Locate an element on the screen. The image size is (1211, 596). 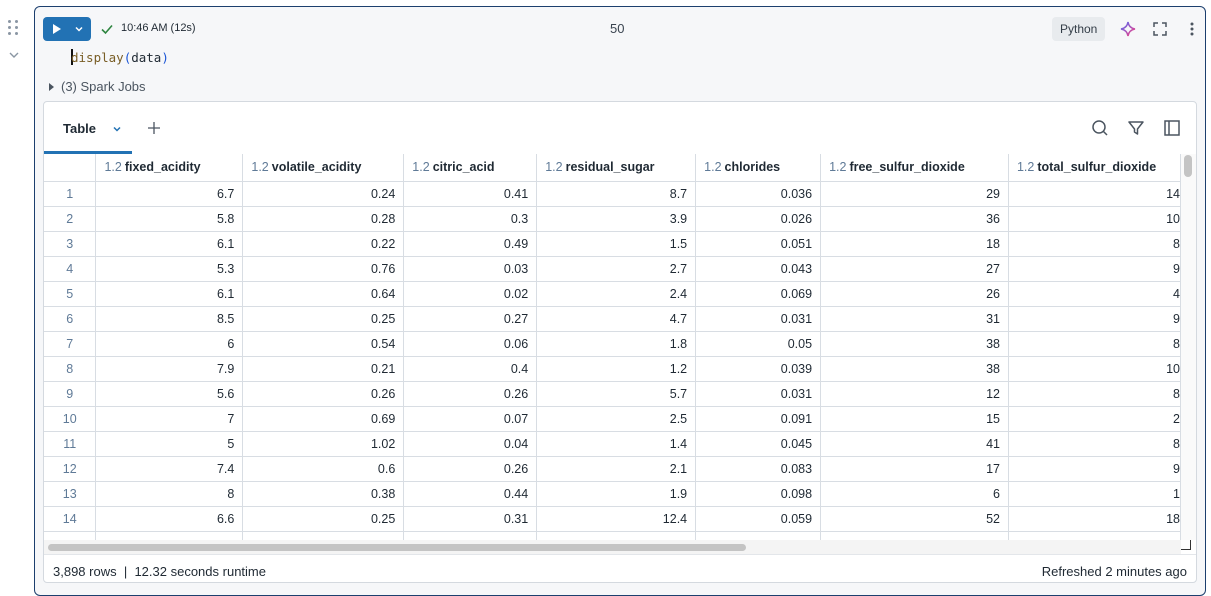
table-cell: 0.043 is located at coordinates (758, 269).